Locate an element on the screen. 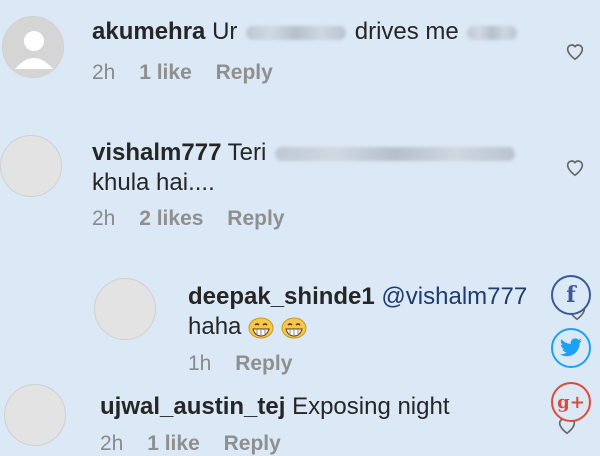  likes-count: 2 likes is located at coordinates (171, 218).